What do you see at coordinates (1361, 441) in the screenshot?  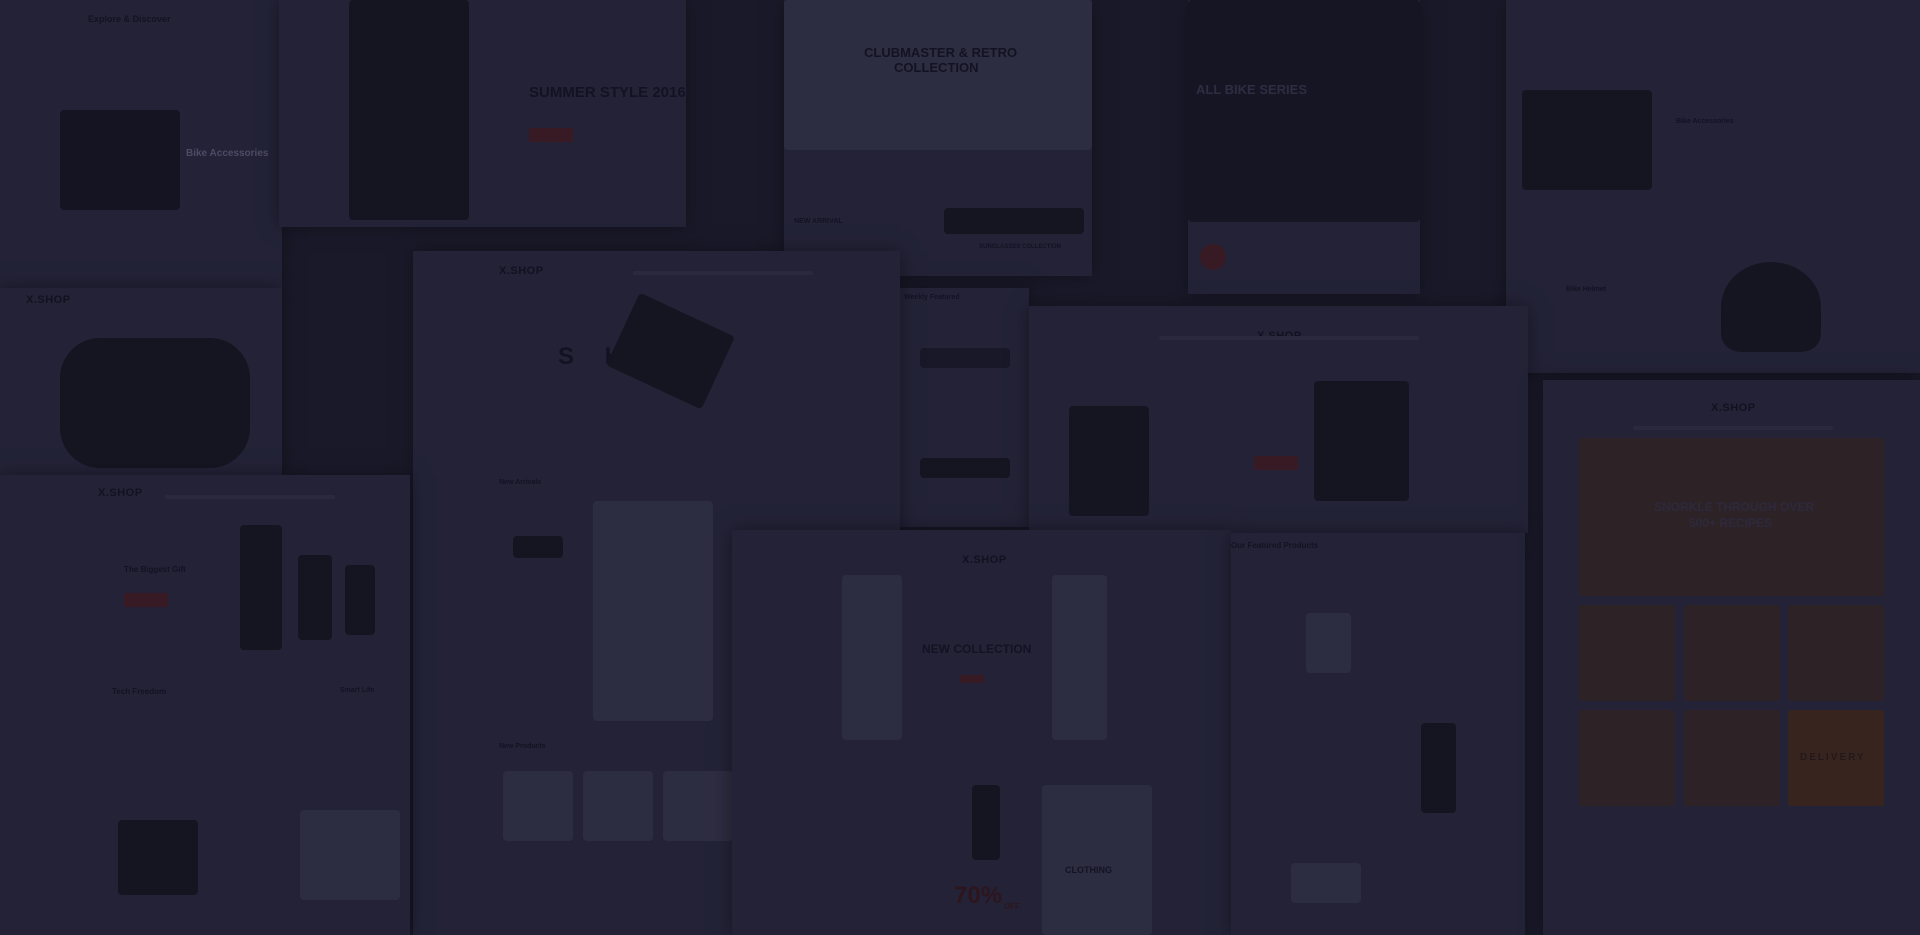 I see `chair-image` at bounding box center [1361, 441].